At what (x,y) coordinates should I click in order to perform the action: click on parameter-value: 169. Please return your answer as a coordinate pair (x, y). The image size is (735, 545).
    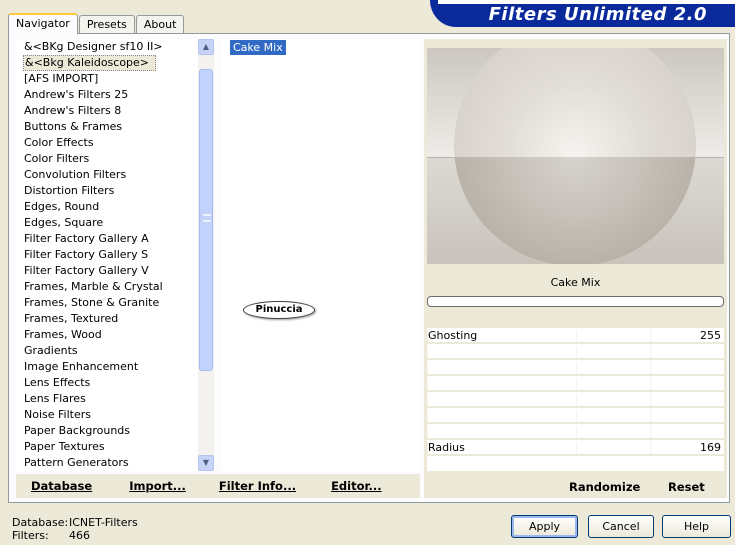
    Looking at the image, I should click on (710, 447).